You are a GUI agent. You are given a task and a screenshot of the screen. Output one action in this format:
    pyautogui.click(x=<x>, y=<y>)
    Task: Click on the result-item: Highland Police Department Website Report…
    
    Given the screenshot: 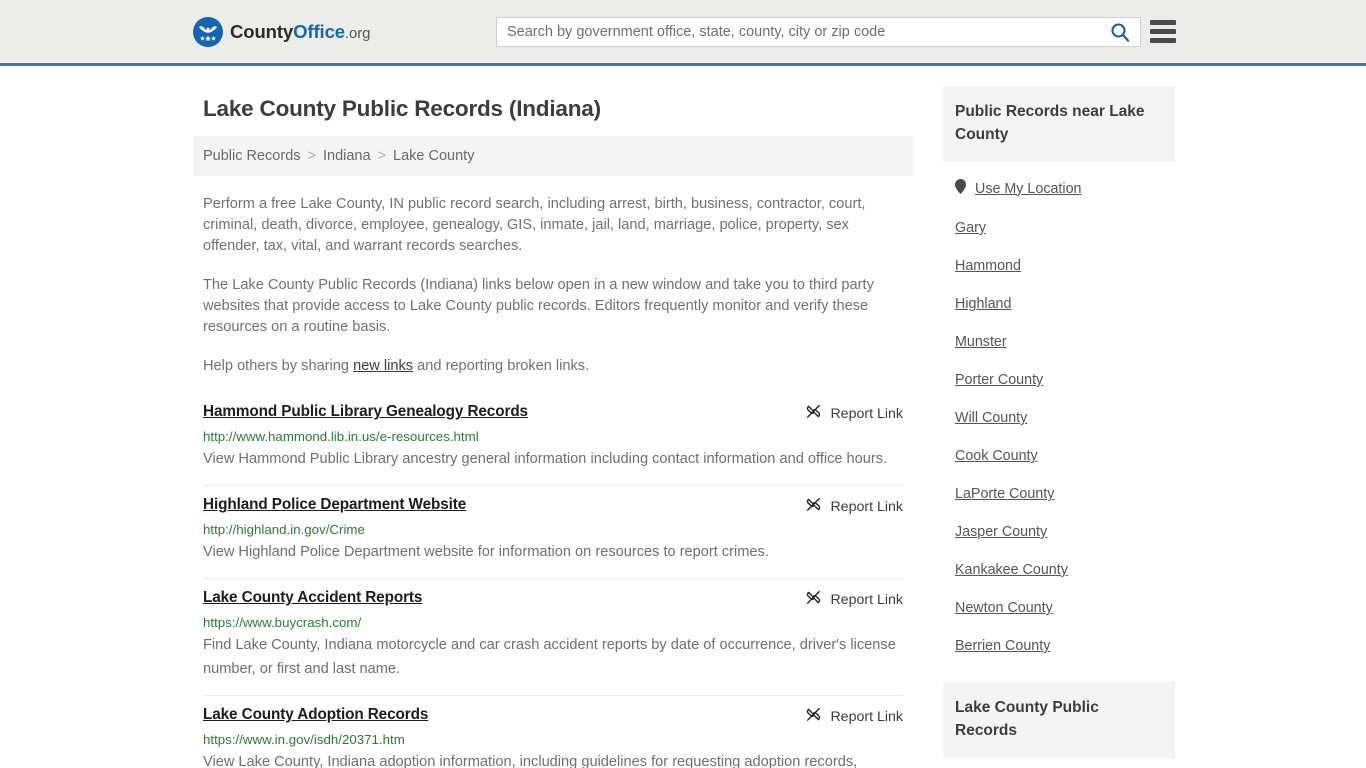 What is the action you would take?
    pyautogui.click(x=553, y=532)
    